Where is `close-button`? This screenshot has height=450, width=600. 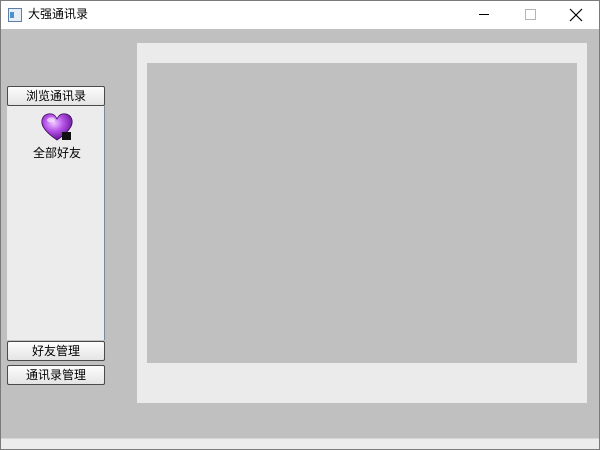 close-button is located at coordinates (576, 15).